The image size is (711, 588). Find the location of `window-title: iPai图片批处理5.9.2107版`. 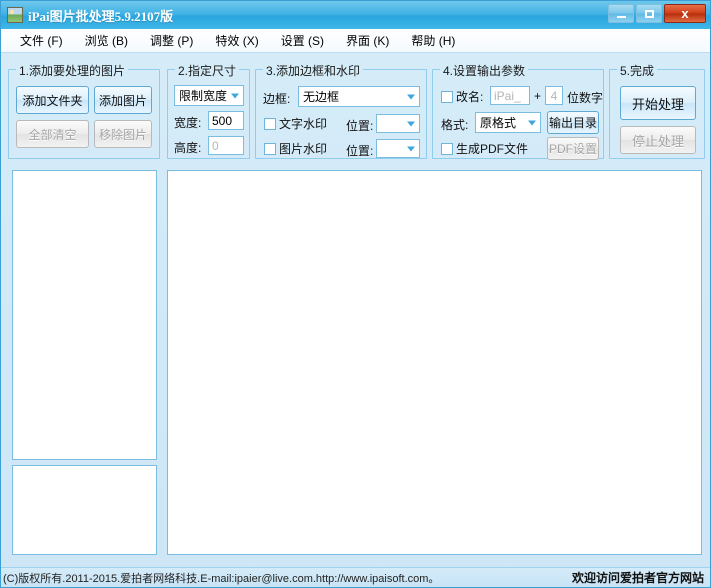

window-title: iPai图片批处理5.9.2107版 is located at coordinates (101, 16).